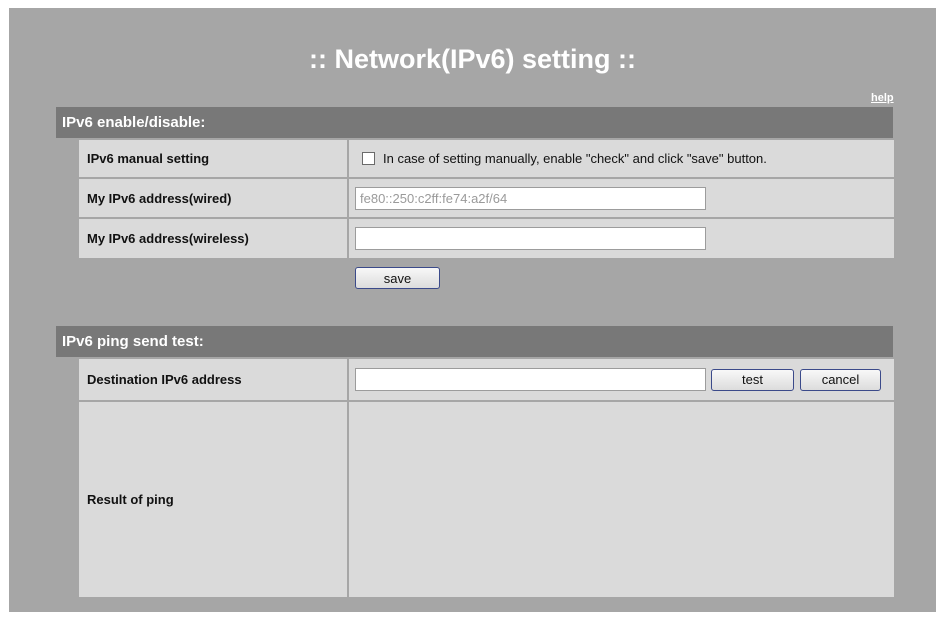 This screenshot has height=620, width=945. What do you see at coordinates (130, 499) in the screenshot?
I see `ping-result-label-text: Result of ping` at bounding box center [130, 499].